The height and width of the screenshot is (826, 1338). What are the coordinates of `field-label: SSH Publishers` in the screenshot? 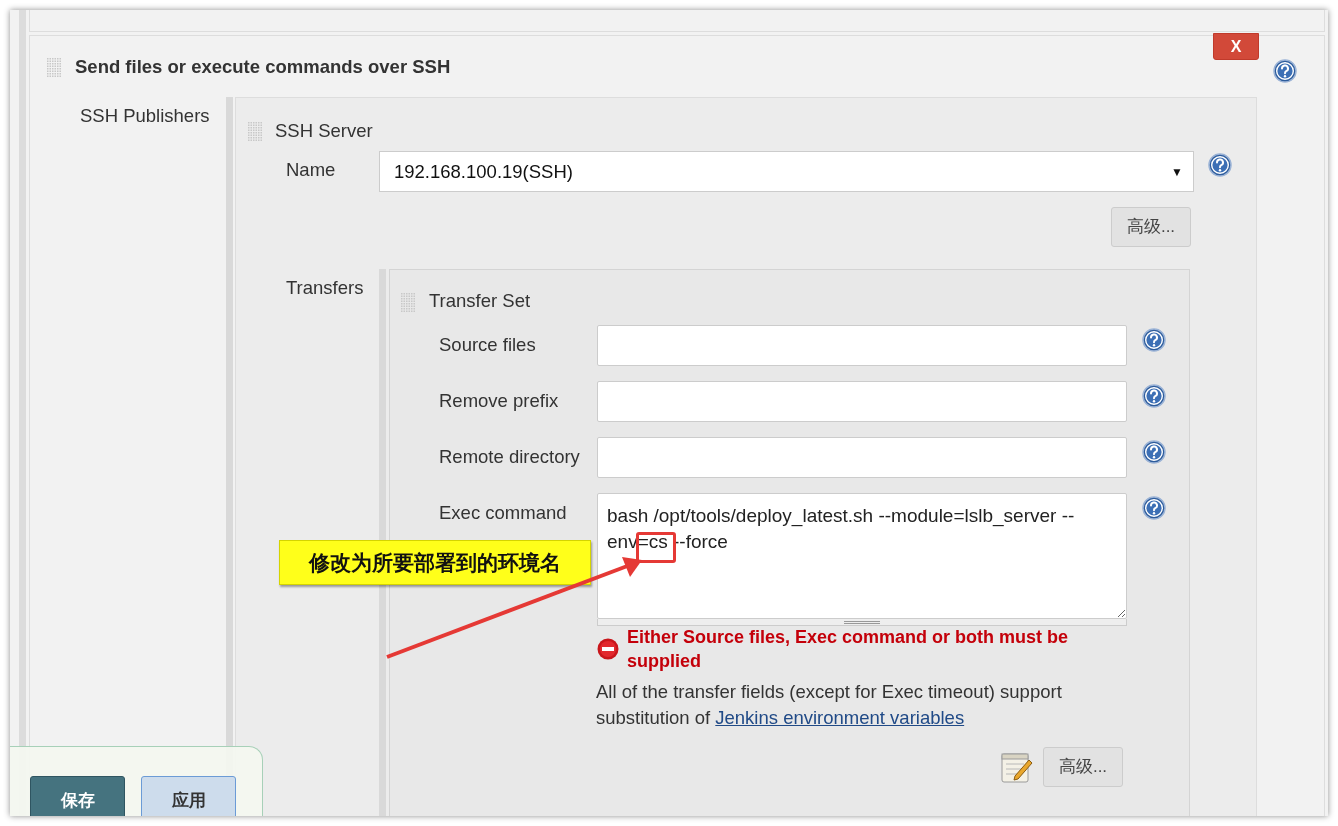 It's located at (145, 116).